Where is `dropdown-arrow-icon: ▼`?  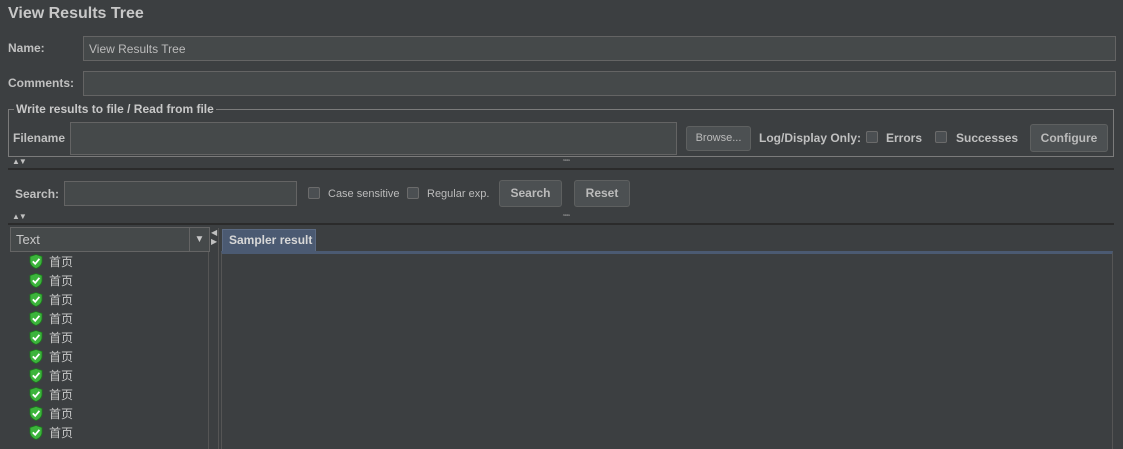 dropdown-arrow-icon: ▼ is located at coordinates (199, 239).